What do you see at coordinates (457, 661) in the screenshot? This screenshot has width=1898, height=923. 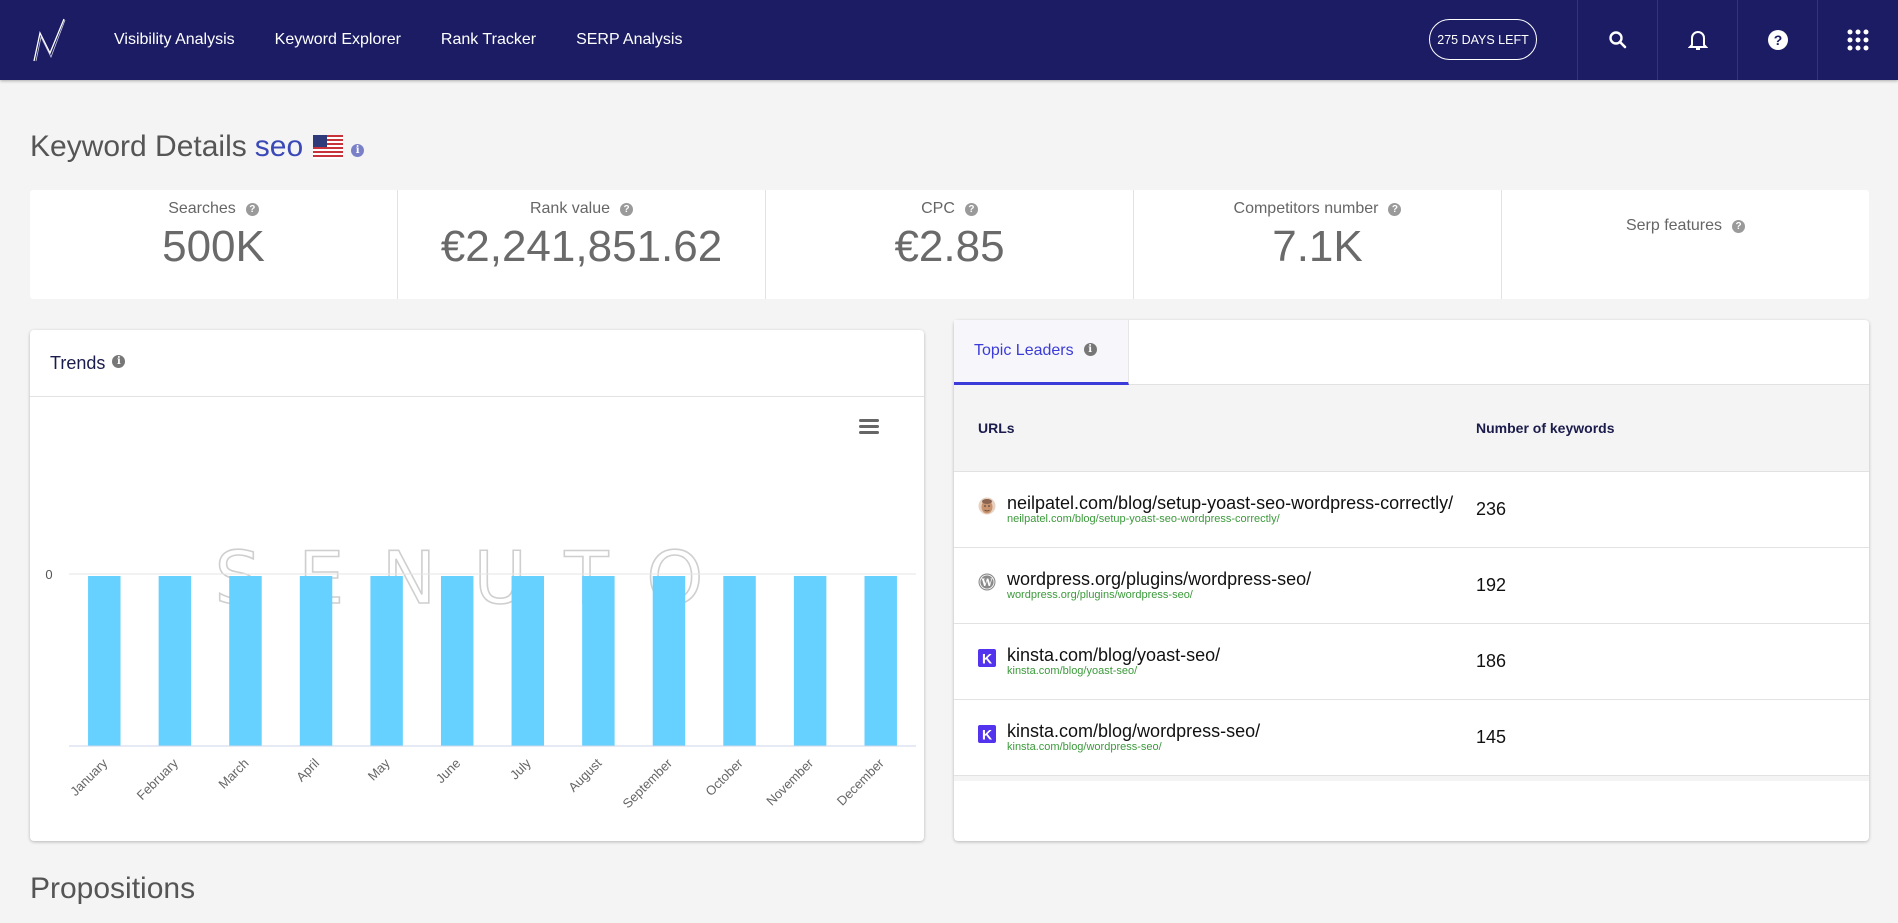 I see `bar-june` at bounding box center [457, 661].